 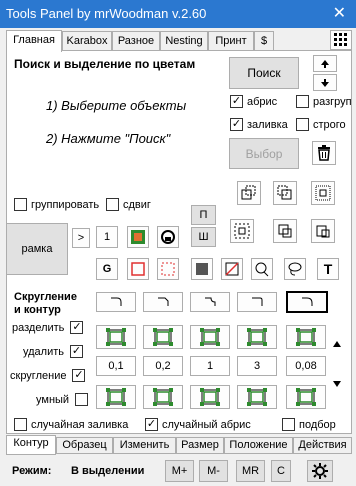 I want to click on tab-nesting: Nesting, so click(x=184, y=41).